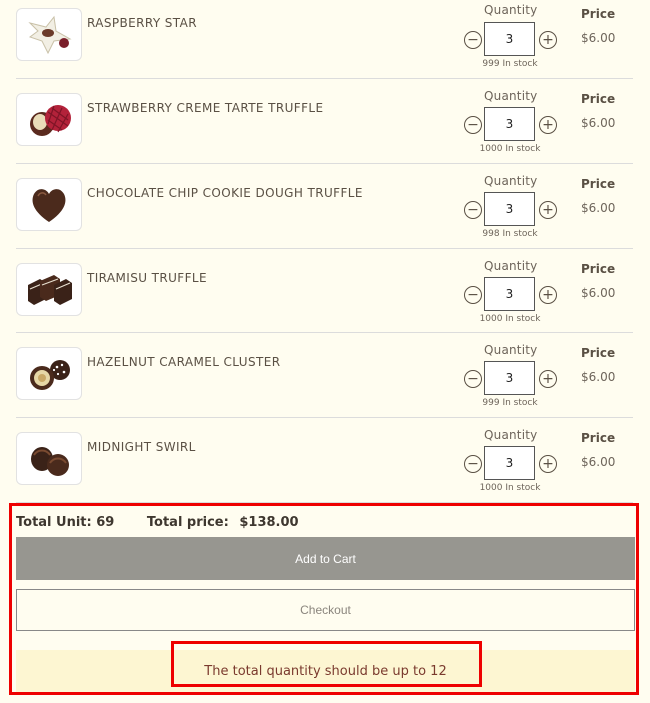  I want to click on stock-count: 998 In stock, so click(510, 233).